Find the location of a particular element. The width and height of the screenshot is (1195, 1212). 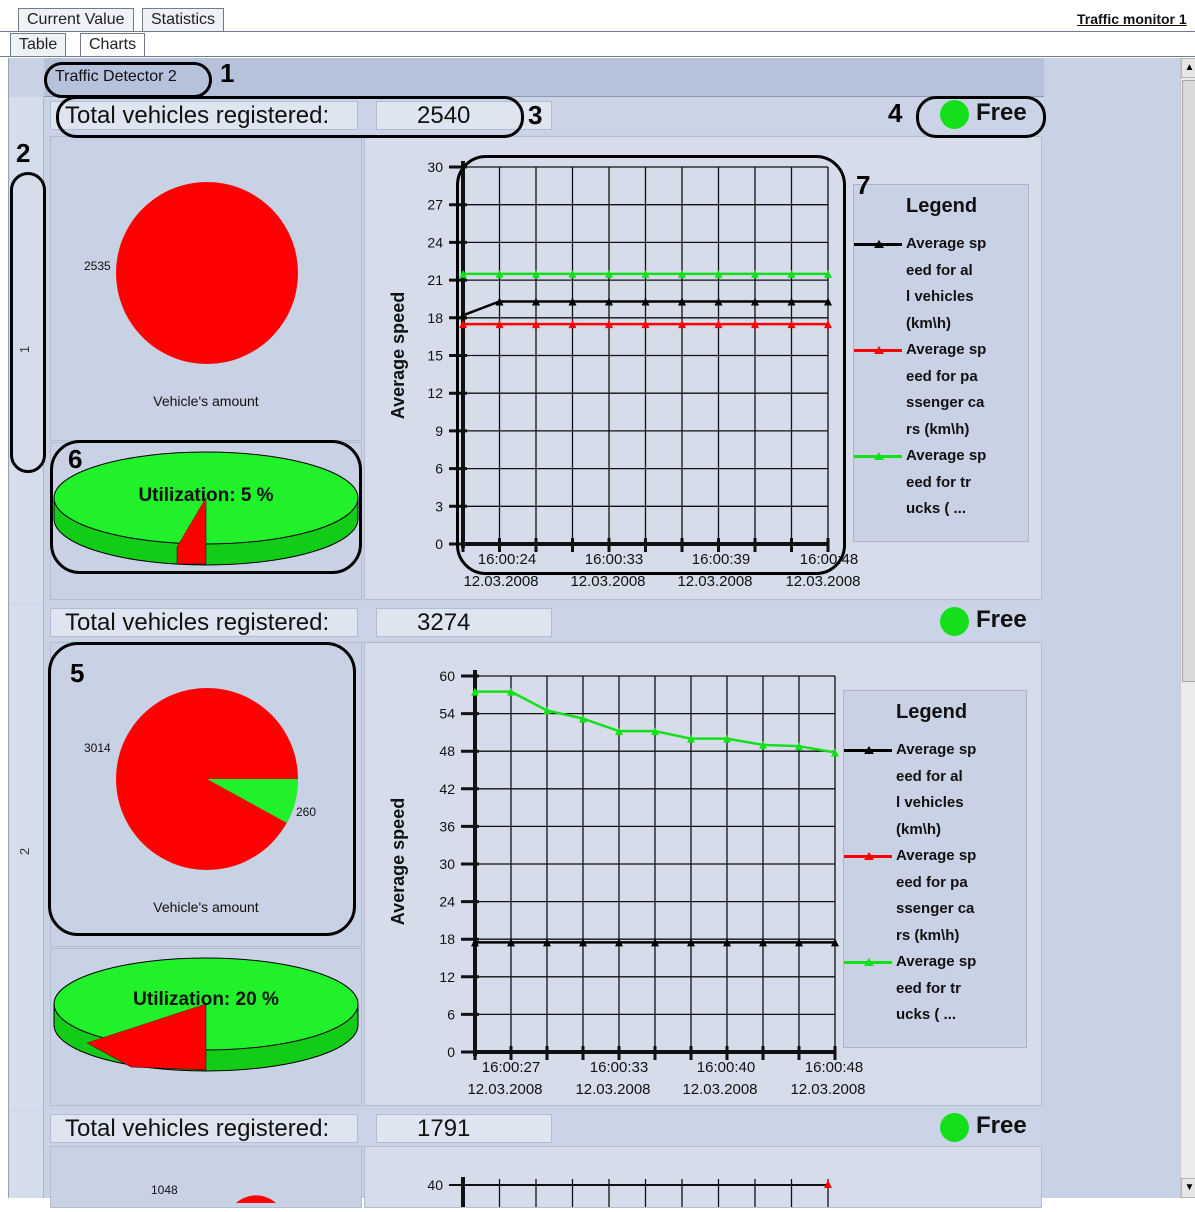

tab-charts: Charts is located at coordinates (113, 44).